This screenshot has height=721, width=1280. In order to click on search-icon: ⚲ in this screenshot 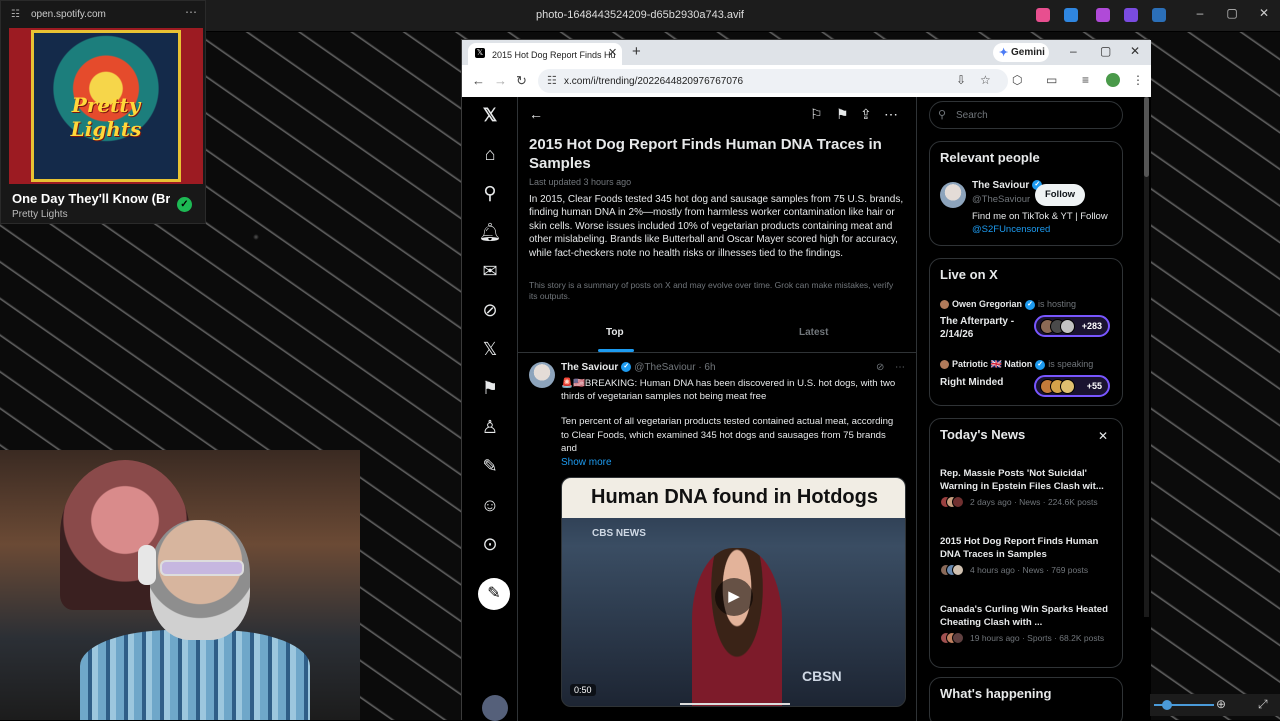, I will do `click(942, 115)`.